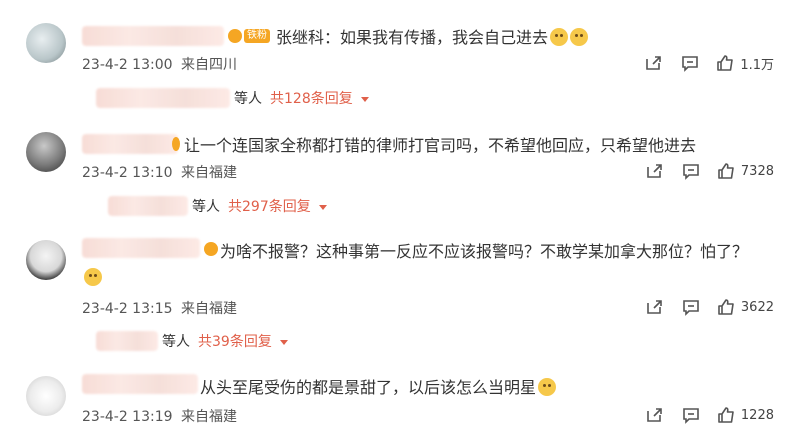 The height and width of the screenshot is (441, 800). I want to click on comment-actions: 1228, so click(705, 415).